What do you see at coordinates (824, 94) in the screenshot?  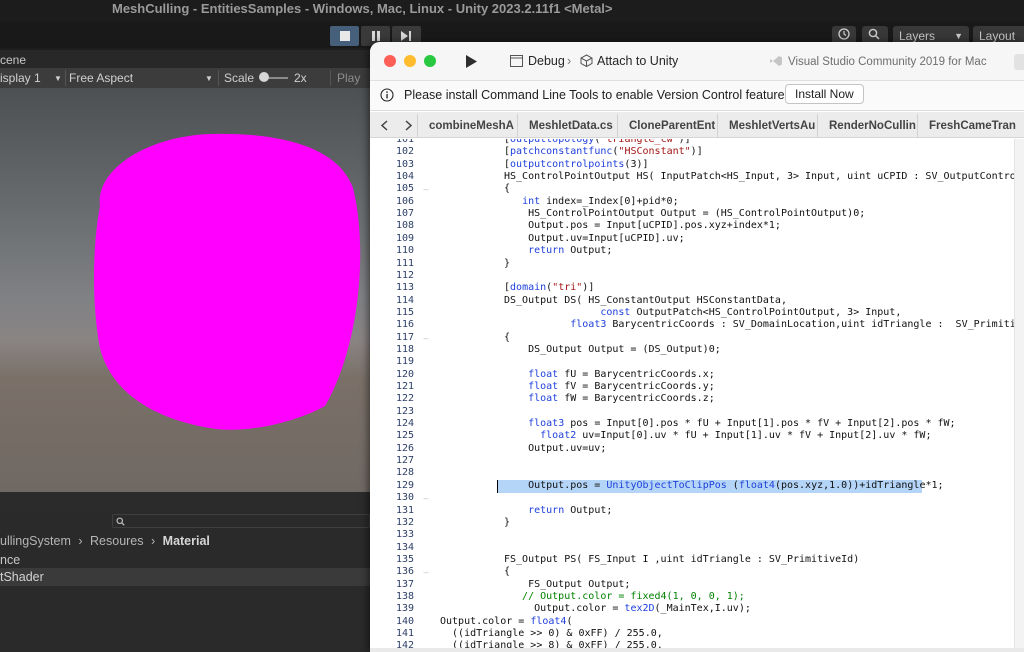 I see `install-now-button: Install Now` at bounding box center [824, 94].